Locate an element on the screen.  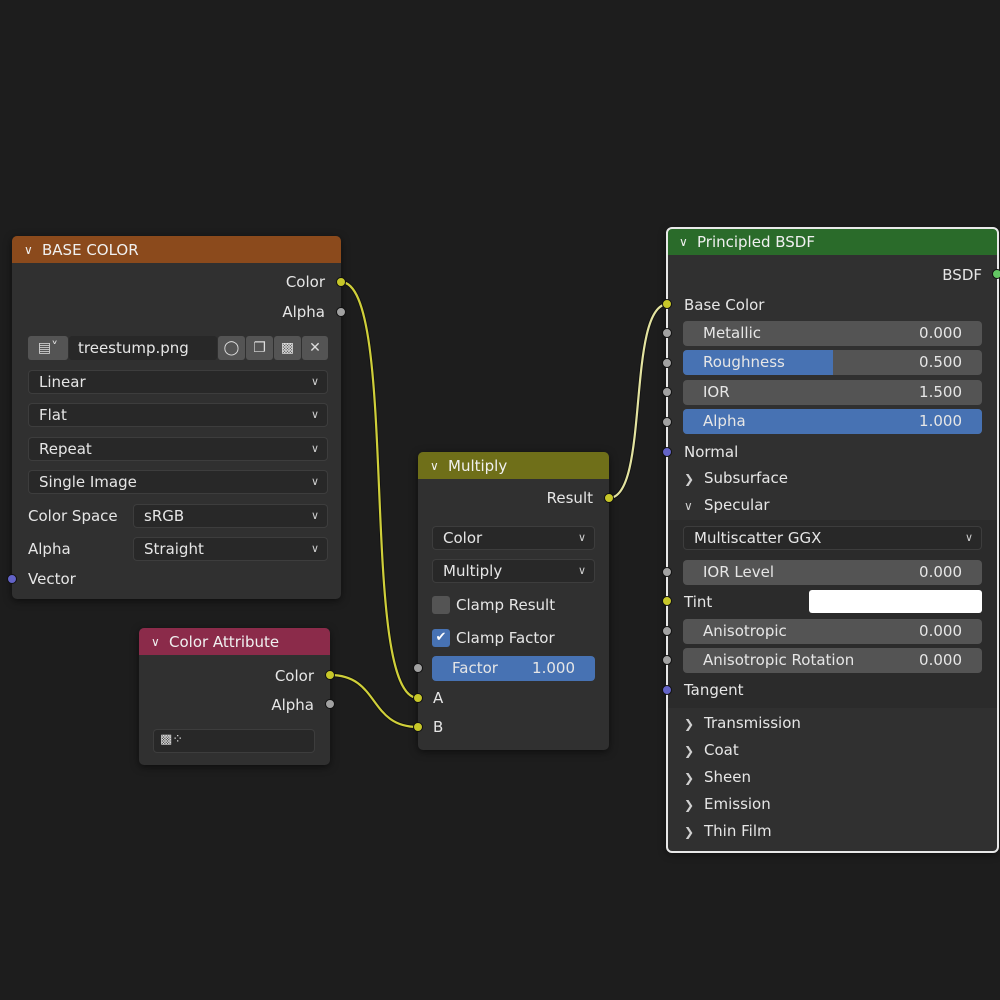
image-alpha-output-socket is located at coordinates (341, 312).